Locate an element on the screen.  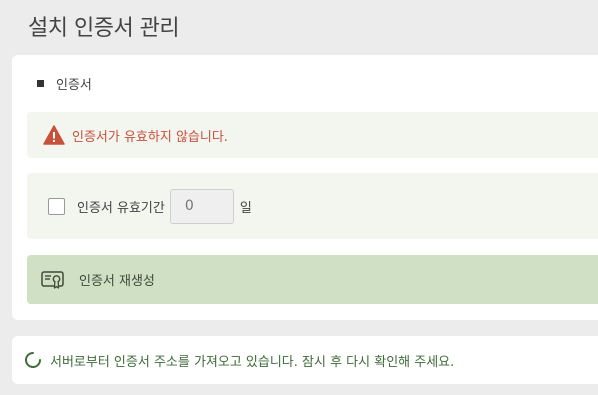
section-heading: 인증서 is located at coordinates (59, 83).